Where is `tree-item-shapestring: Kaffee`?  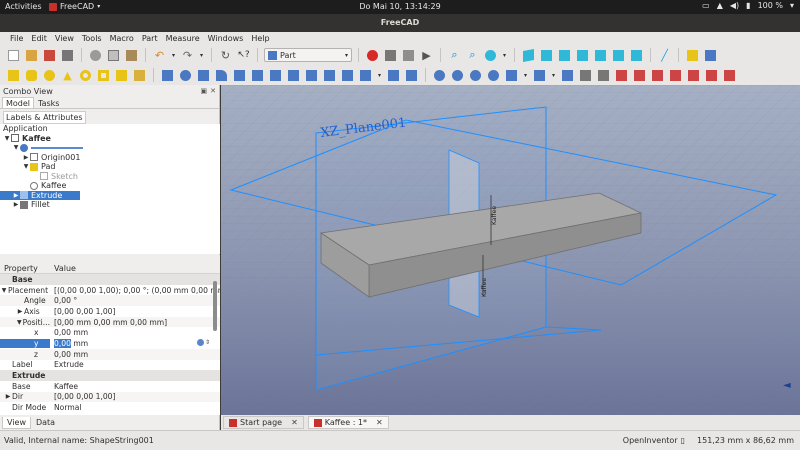 tree-item-shapestring: Kaffee is located at coordinates (110, 186).